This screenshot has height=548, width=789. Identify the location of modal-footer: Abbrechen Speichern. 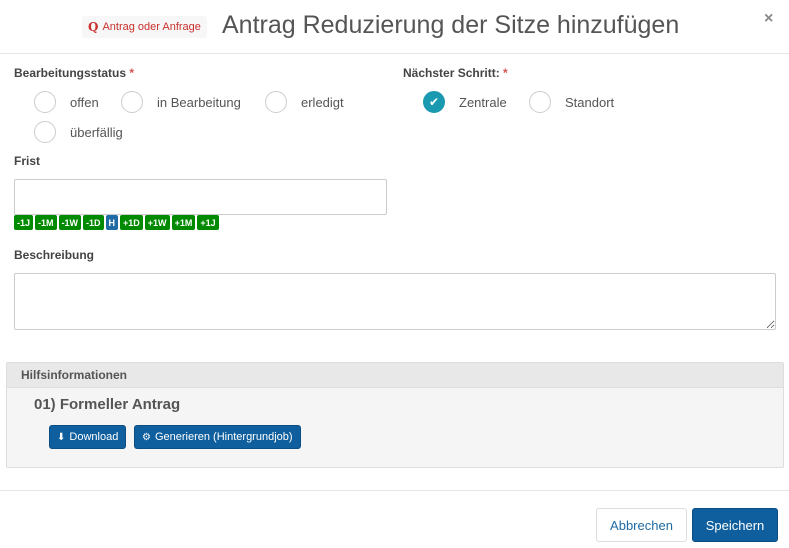
(394, 519).